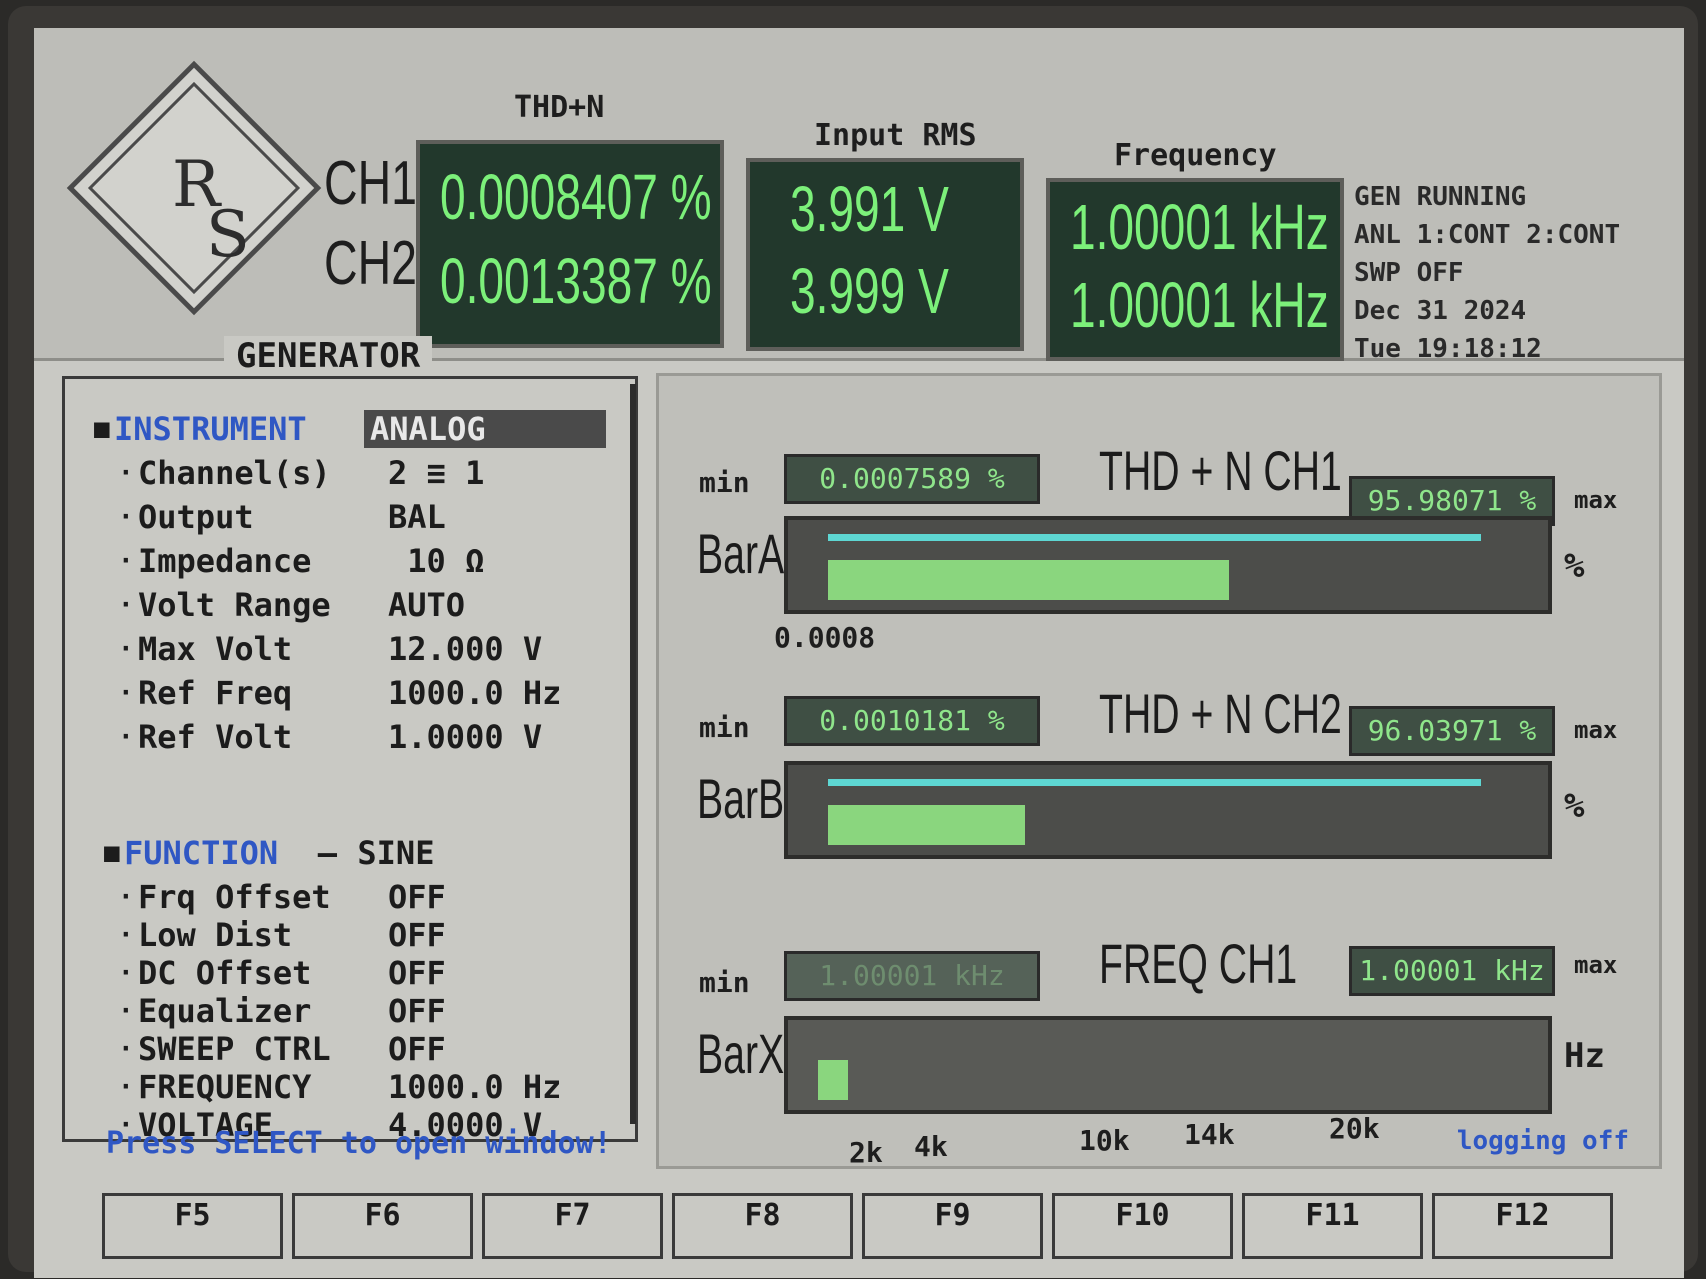  What do you see at coordinates (417, 517) in the screenshot?
I see `gen-setting-1-value: BAL` at bounding box center [417, 517].